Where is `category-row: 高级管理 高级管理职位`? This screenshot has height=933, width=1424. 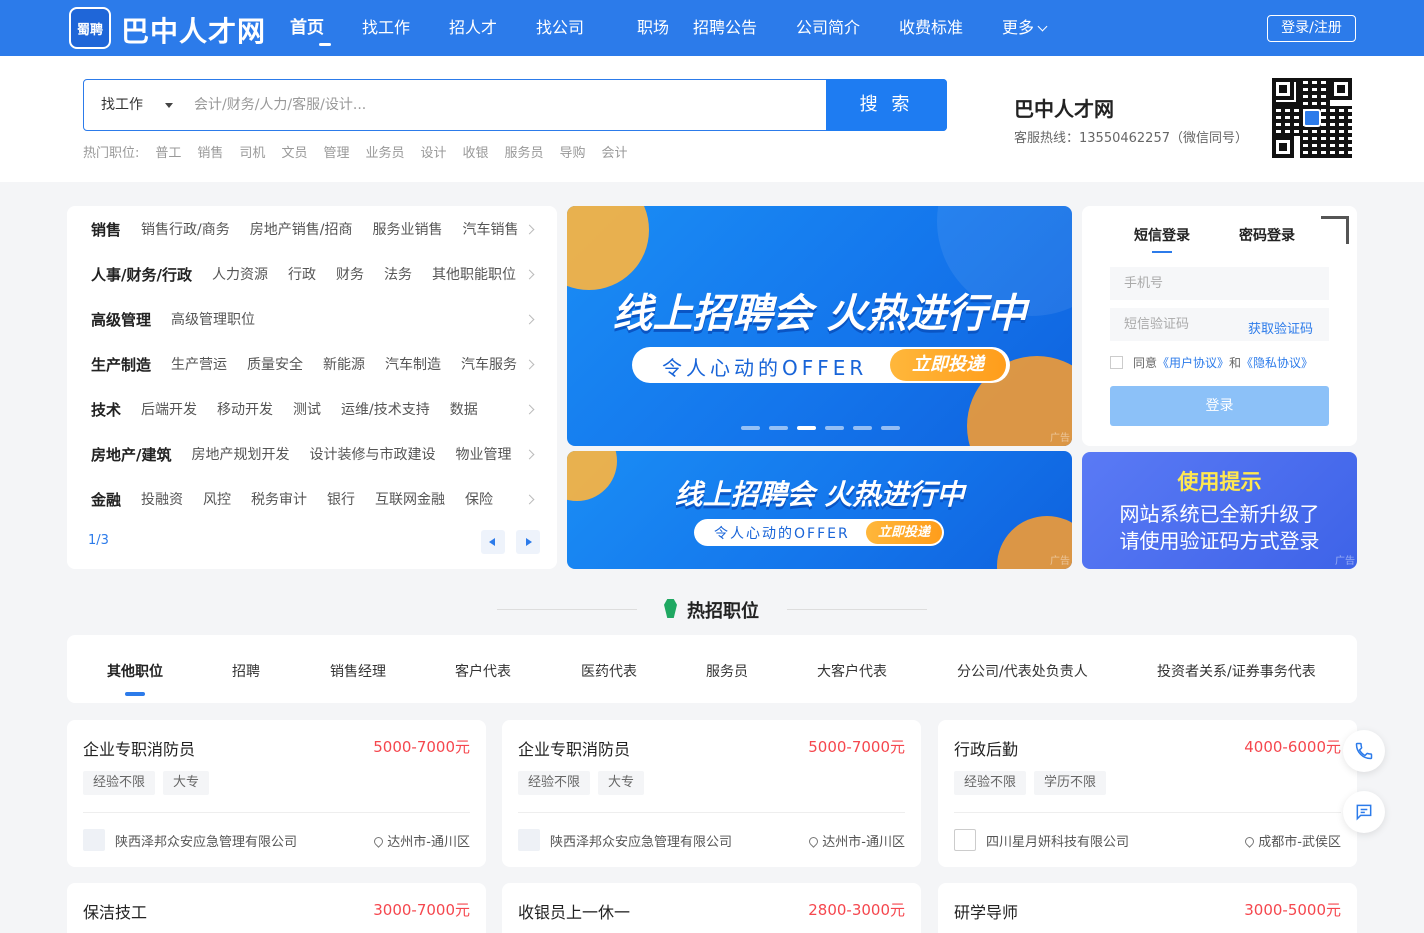 category-row: 高级管理 高级管理职位 is located at coordinates (183, 319).